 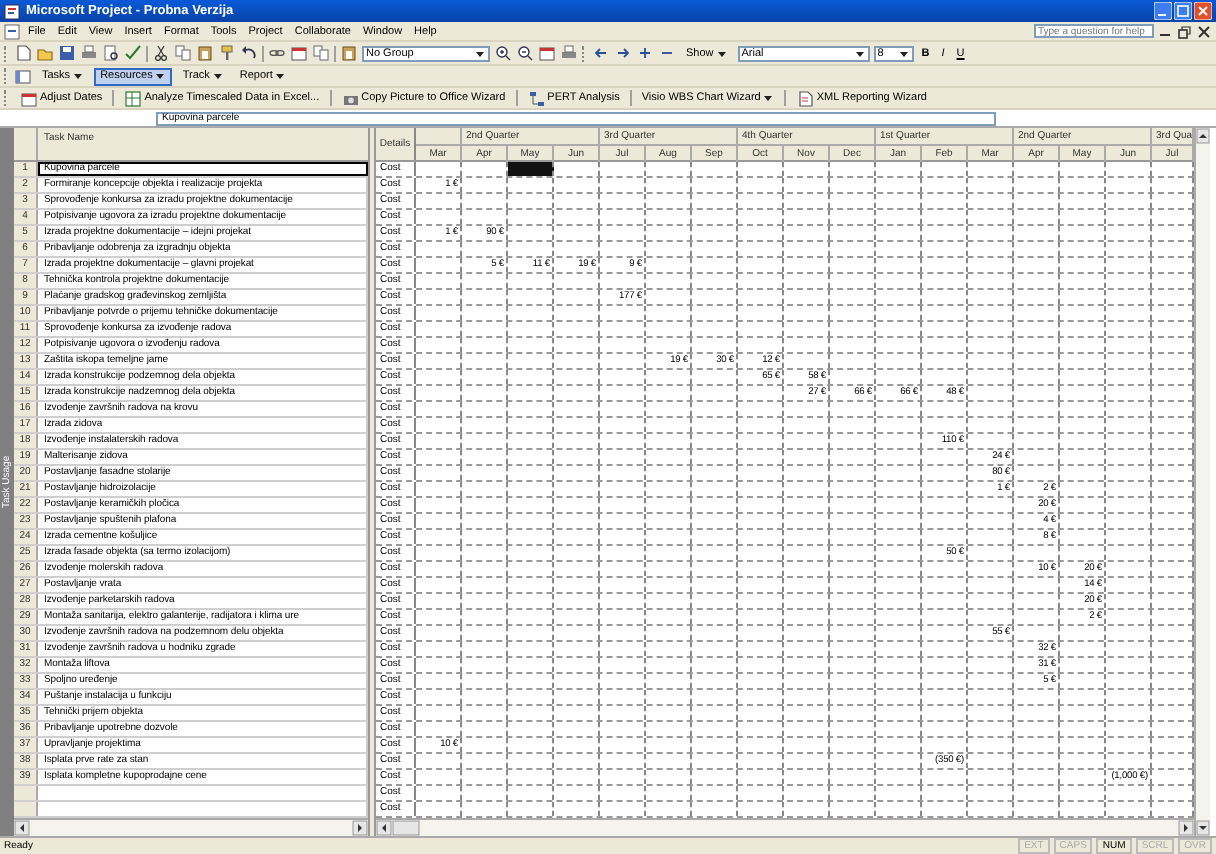 I want to click on print-preview-icon, so click(x=111, y=53).